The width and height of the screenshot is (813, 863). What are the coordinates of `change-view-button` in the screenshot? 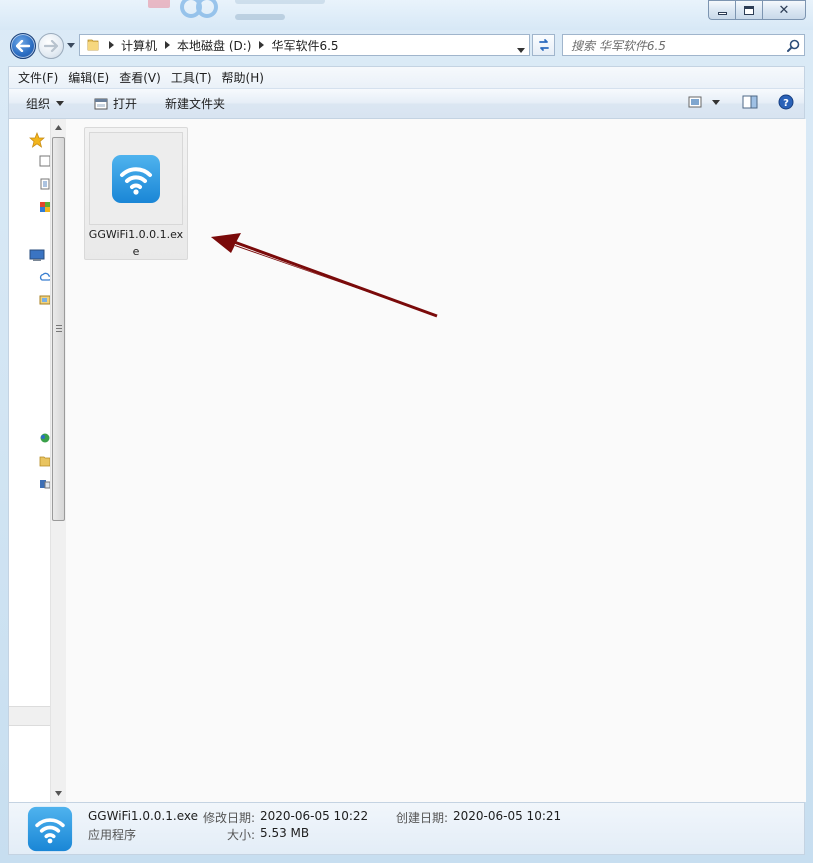 It's located at (695, 102).